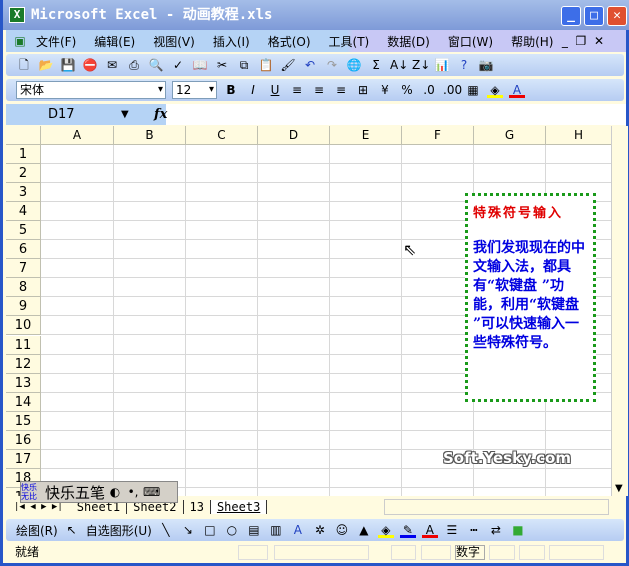 This screenshot has height=566, width=629. What do you see at coordinates (231, 90) in the screenshot?
I see `bold-icon: B` at bounding box center [231, 90].